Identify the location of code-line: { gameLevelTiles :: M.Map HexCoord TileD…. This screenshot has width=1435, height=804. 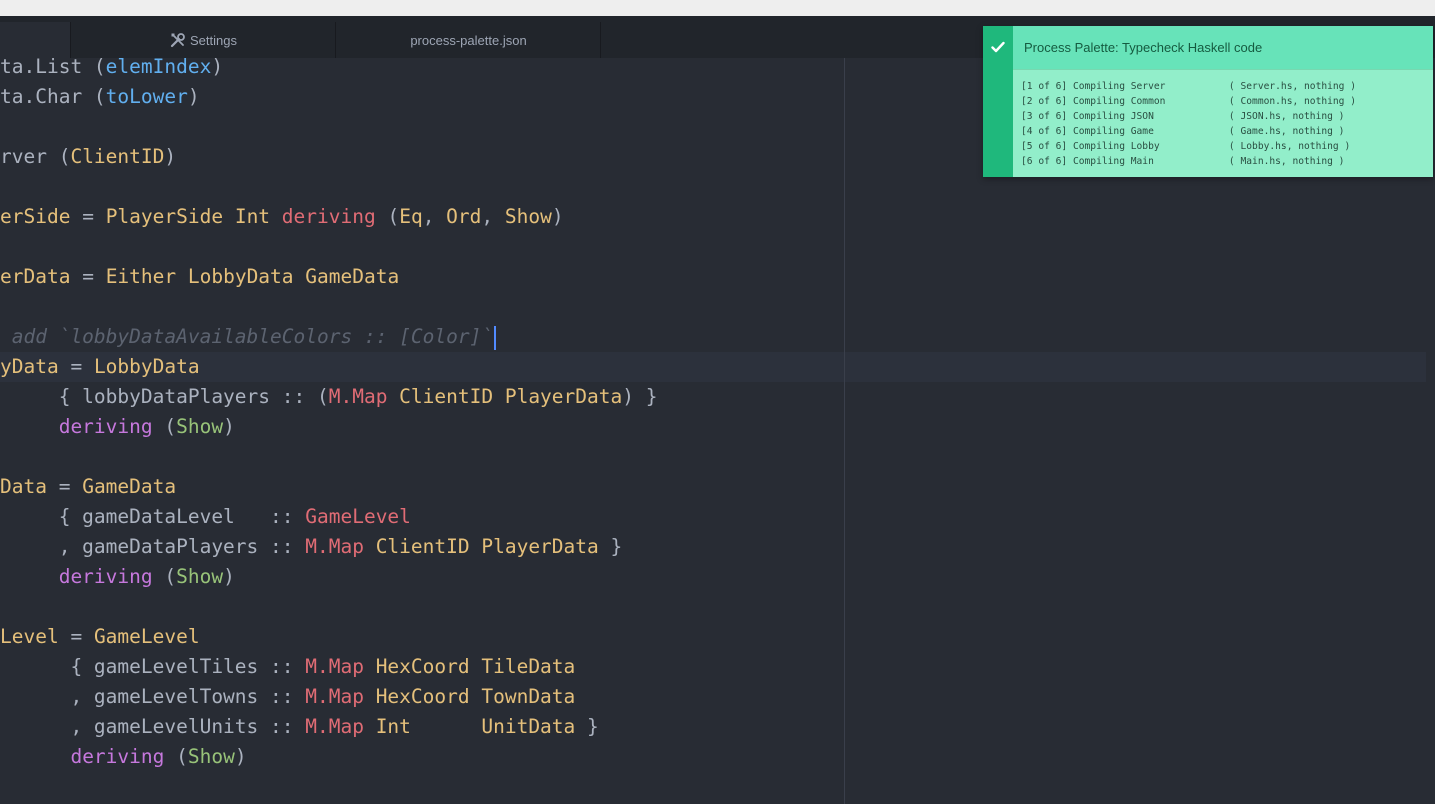
(287, 667).